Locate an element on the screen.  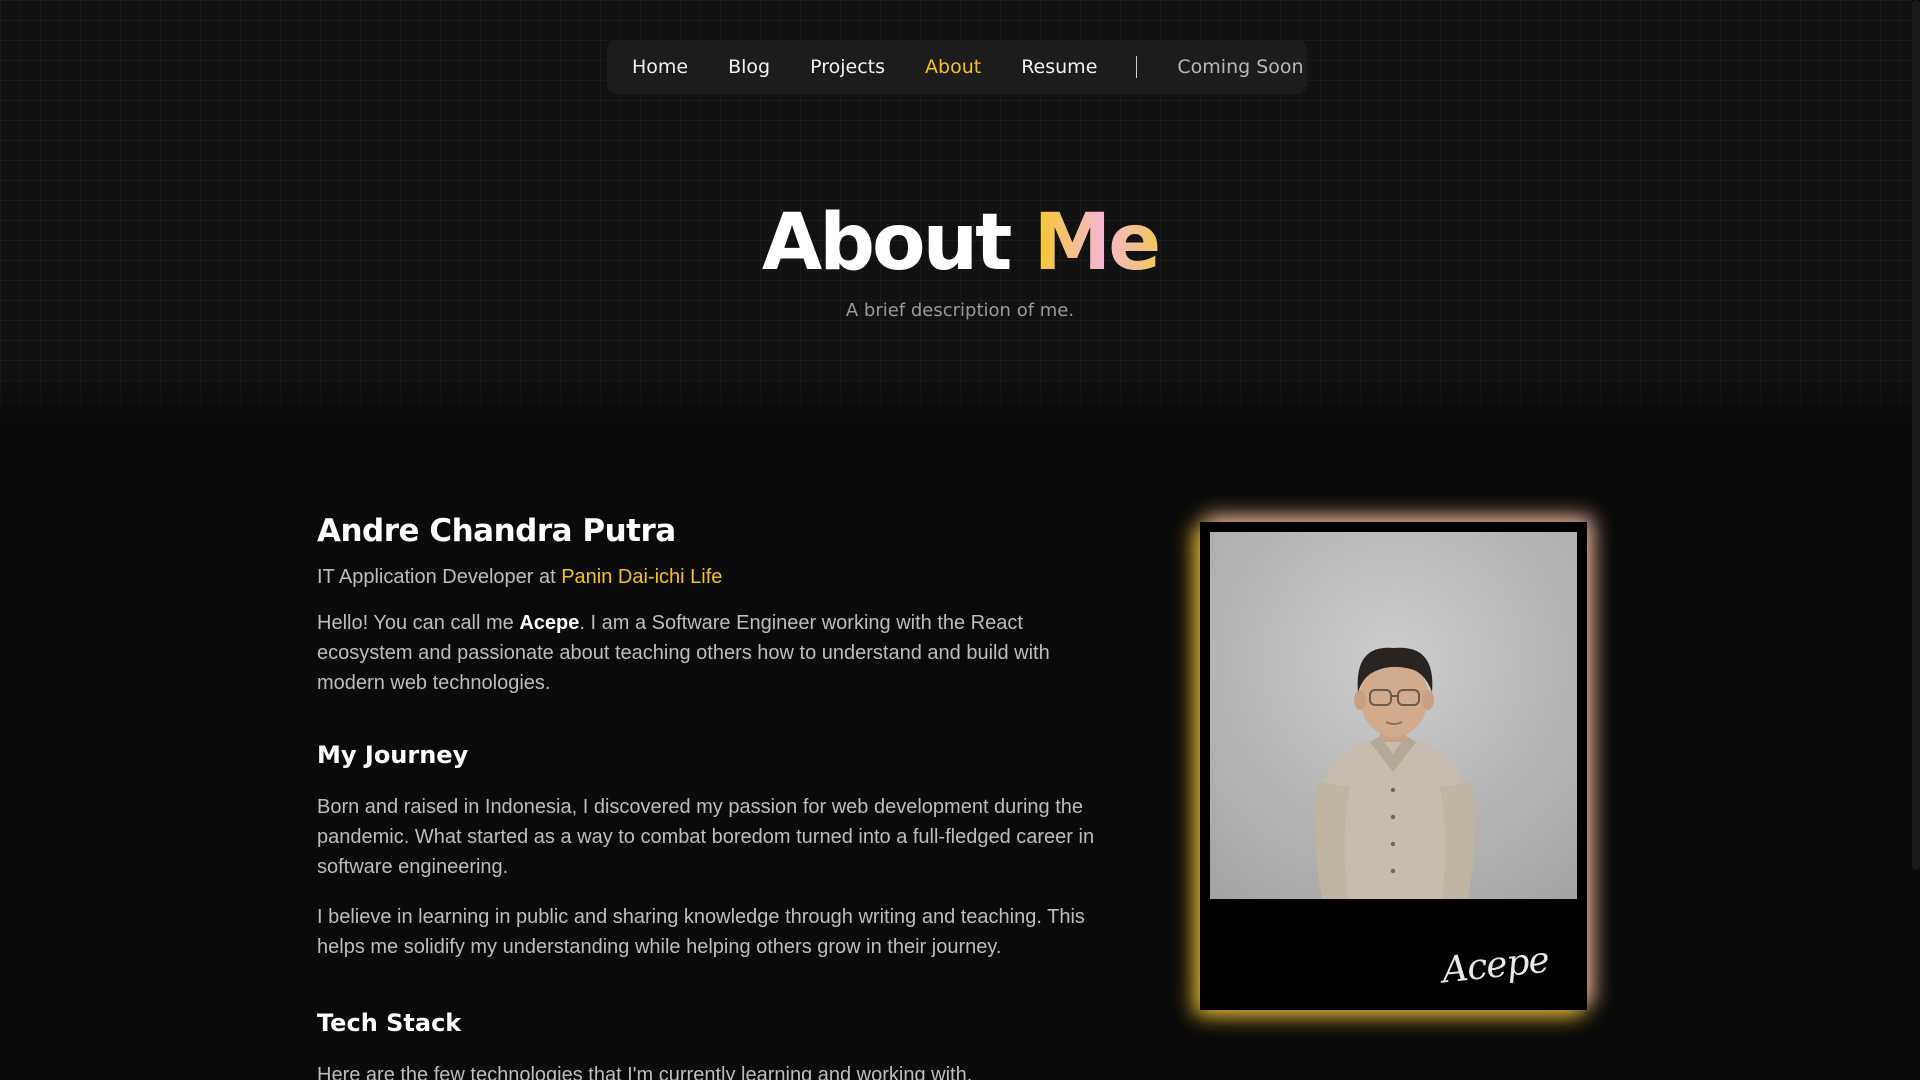
profile-photo is located at coordinates (1393, 715).